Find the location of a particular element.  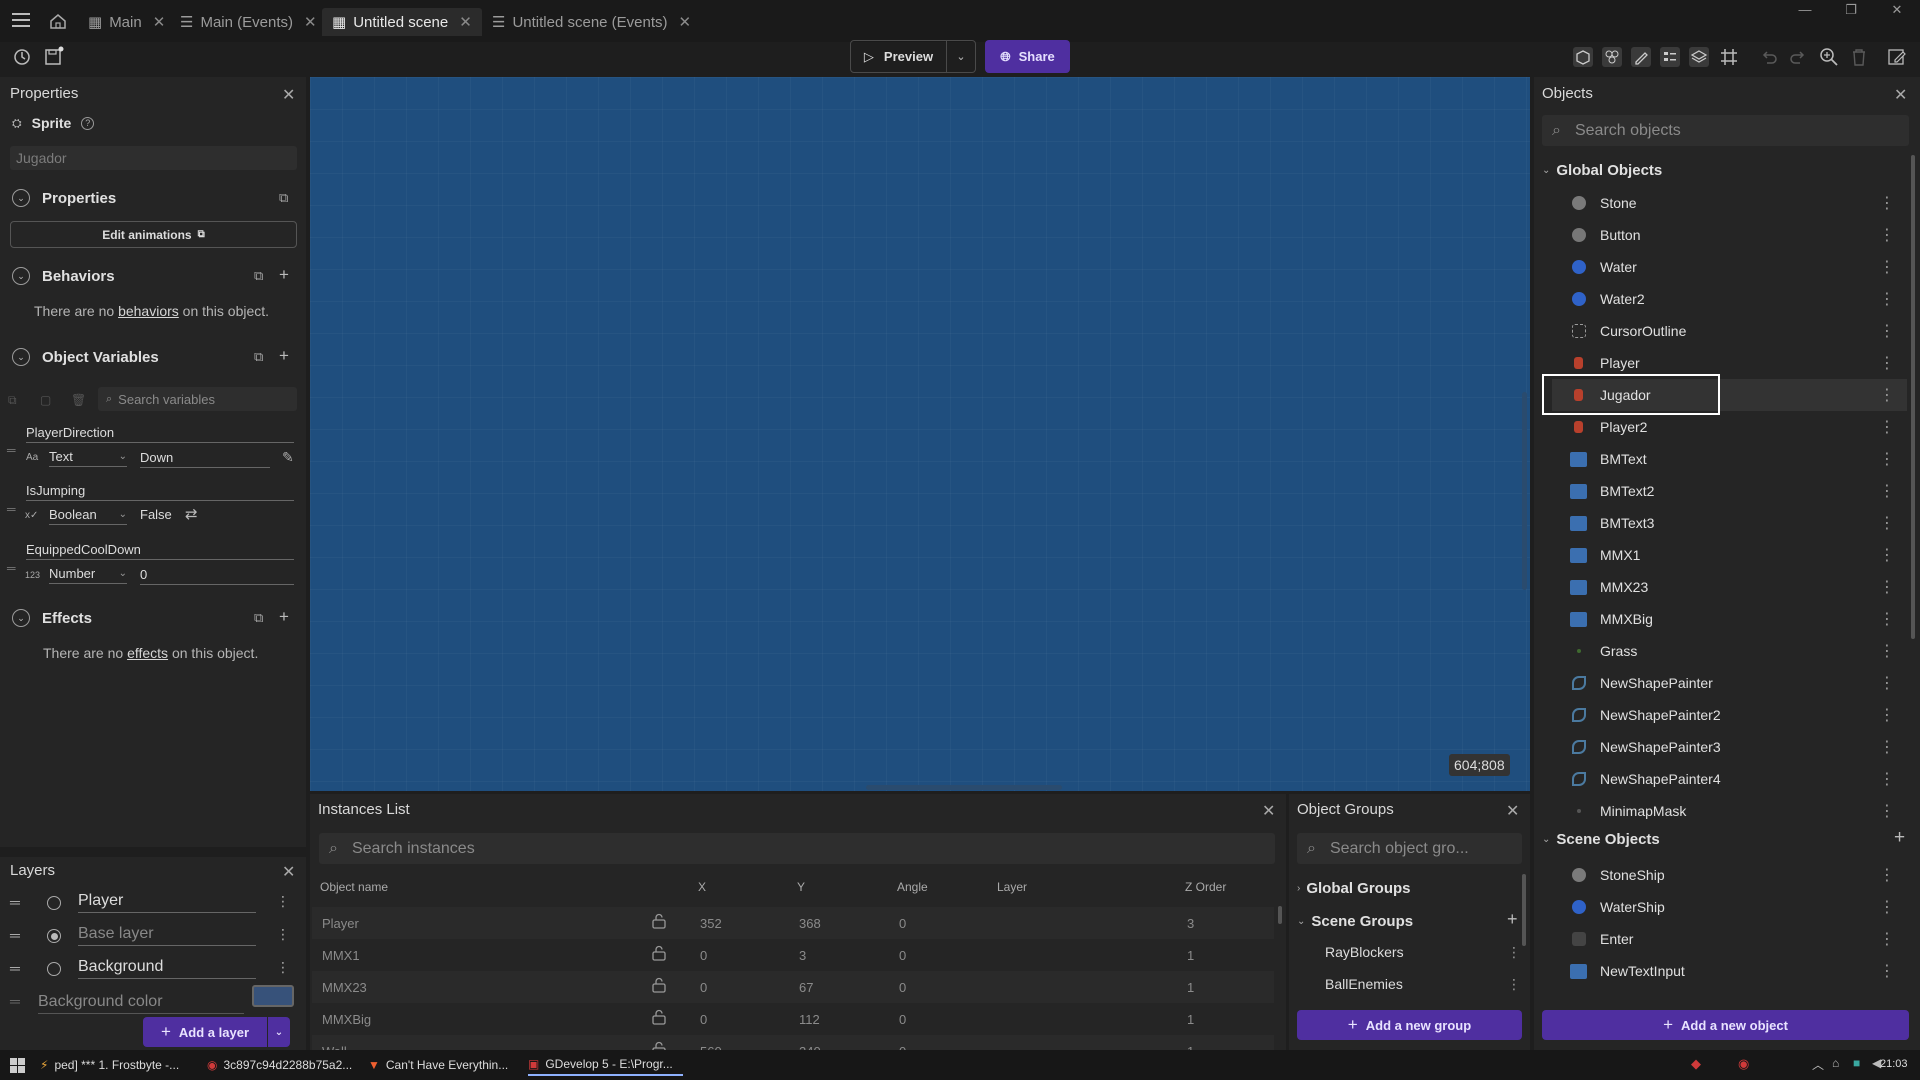

global-objects-header: ⌄ Global Objects is located at coordinates (1602, 170).